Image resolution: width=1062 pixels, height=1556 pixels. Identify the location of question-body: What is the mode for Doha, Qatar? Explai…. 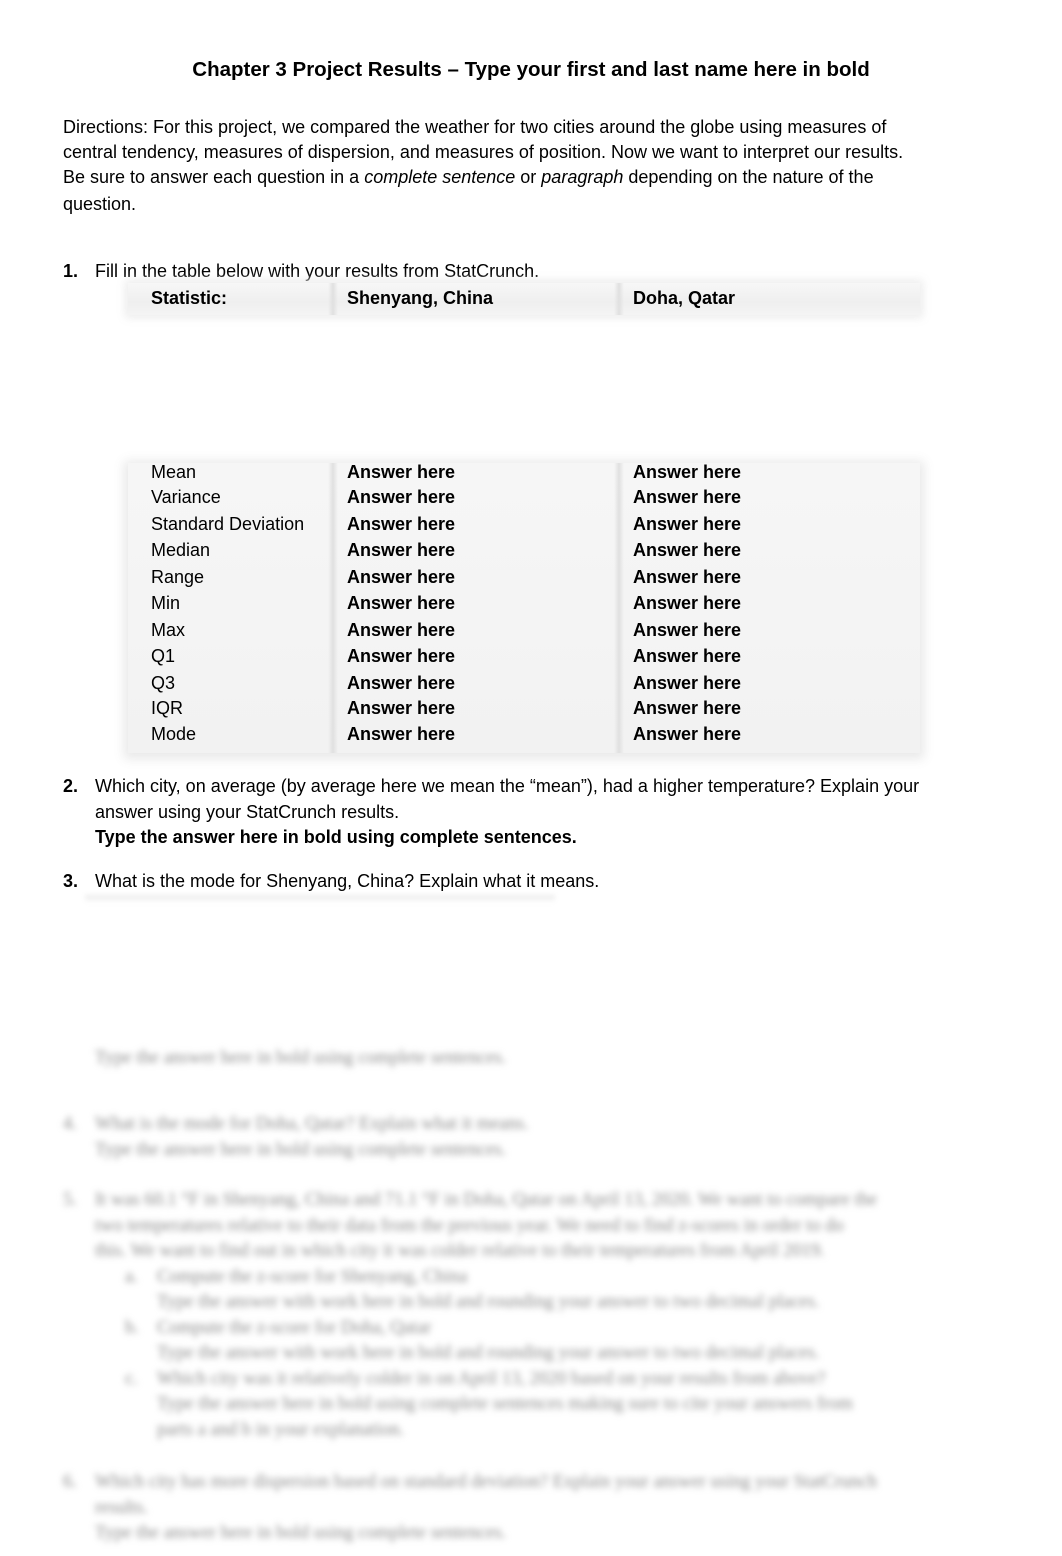
(312, 1137).